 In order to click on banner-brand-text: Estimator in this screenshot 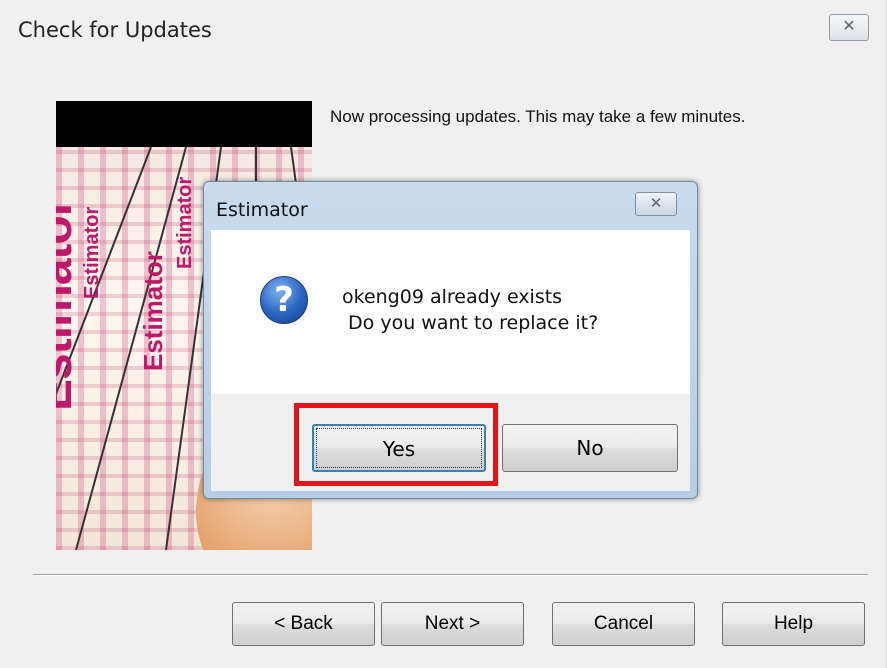, I will do `click(69, 304)`.